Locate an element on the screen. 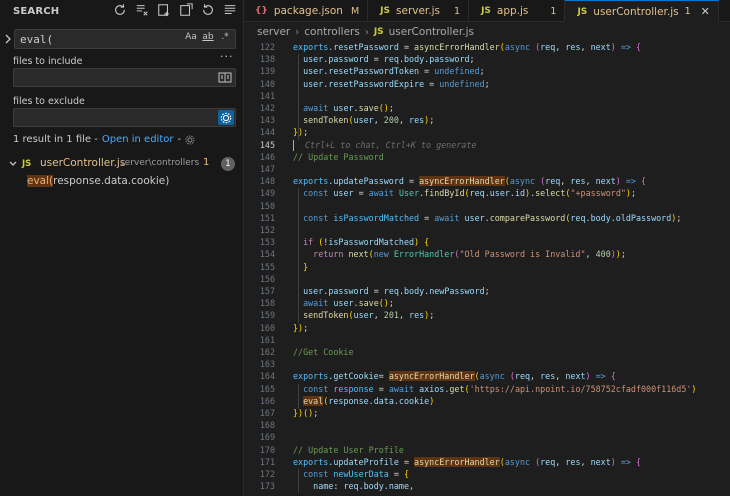 This screenshot has width=730, height=496. more-options-icon: ··· is located at coordinates (227, 56).